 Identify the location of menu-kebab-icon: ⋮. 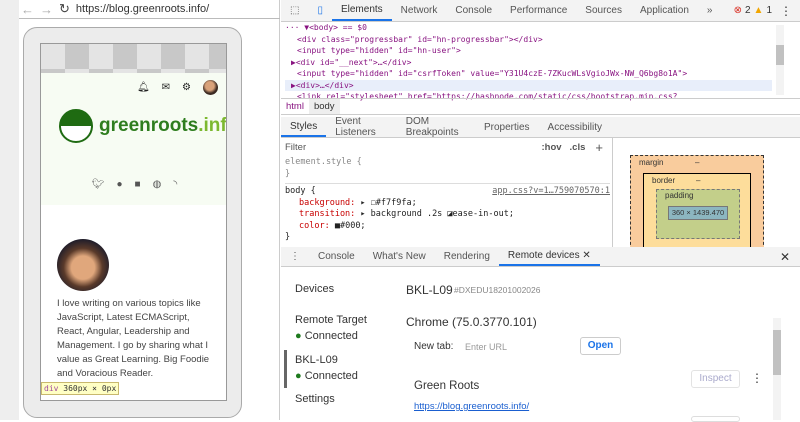
(786, 11).